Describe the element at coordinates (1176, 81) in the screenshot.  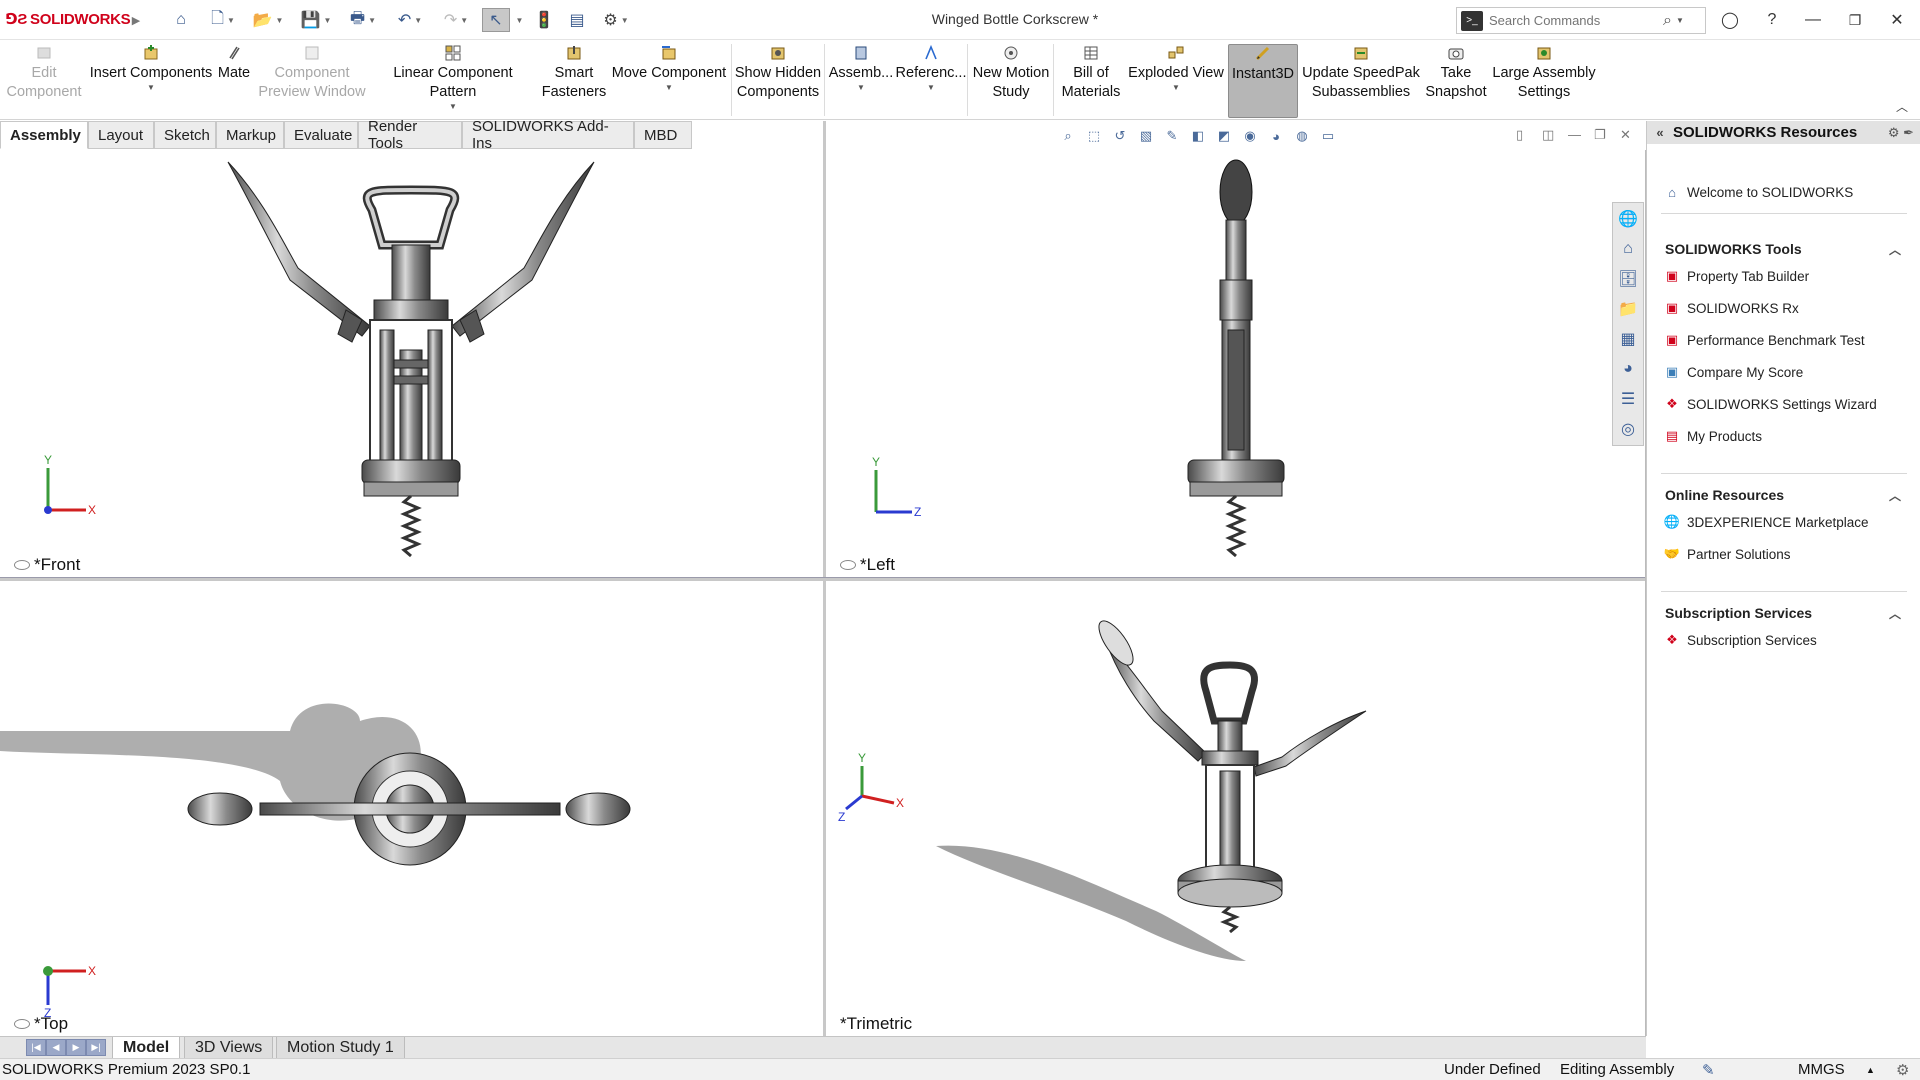
I see `exploded-view-button: Exploded View ▼` at that location.